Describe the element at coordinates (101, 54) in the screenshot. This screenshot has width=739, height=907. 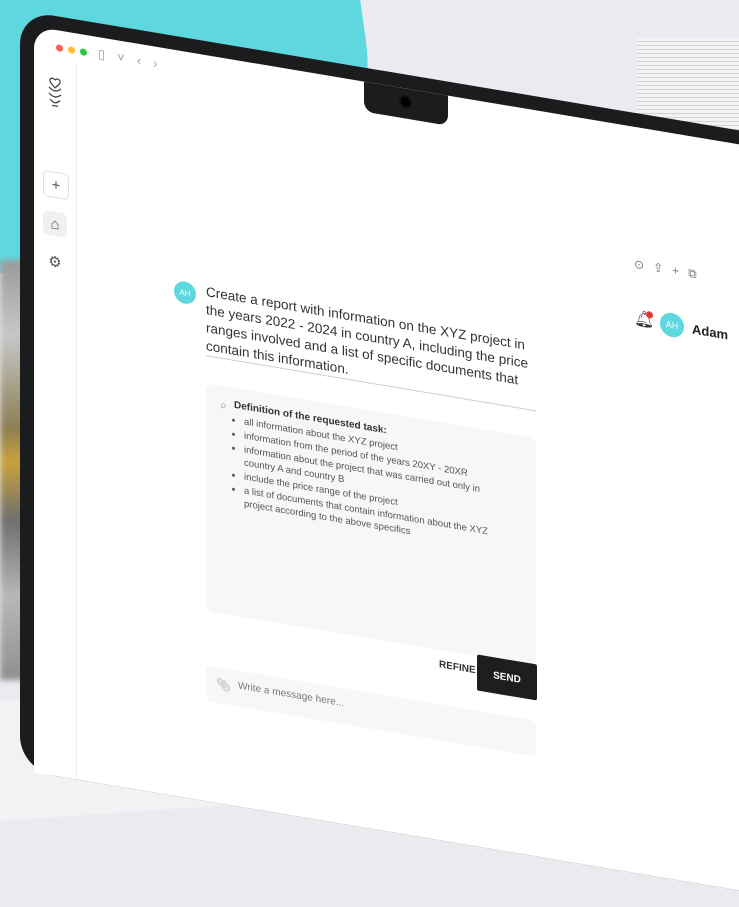
I see `sidebar-toggle-icon: ▯` at that location.